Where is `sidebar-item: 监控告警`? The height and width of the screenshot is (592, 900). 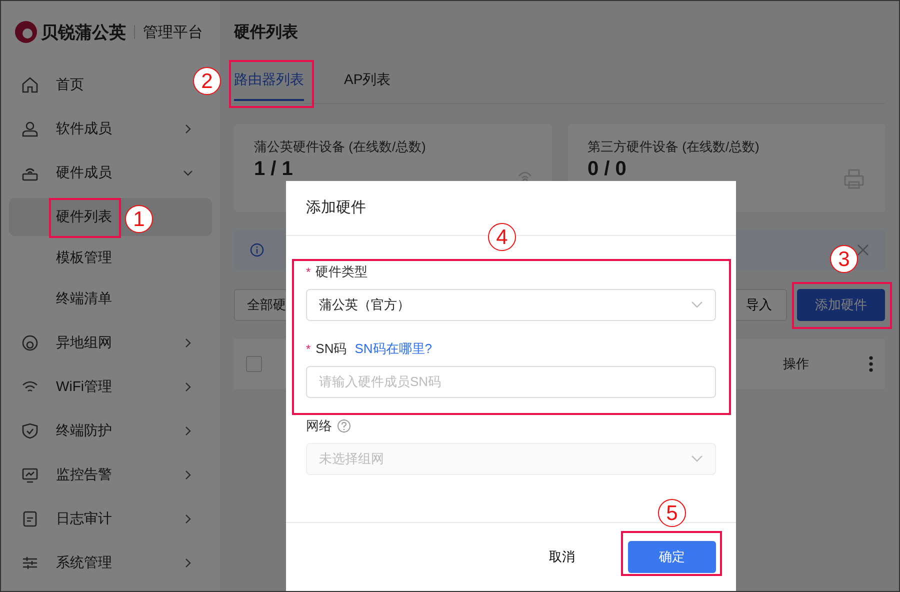
sidebar-item: 监控告警 is located at coordinates (98, 475).